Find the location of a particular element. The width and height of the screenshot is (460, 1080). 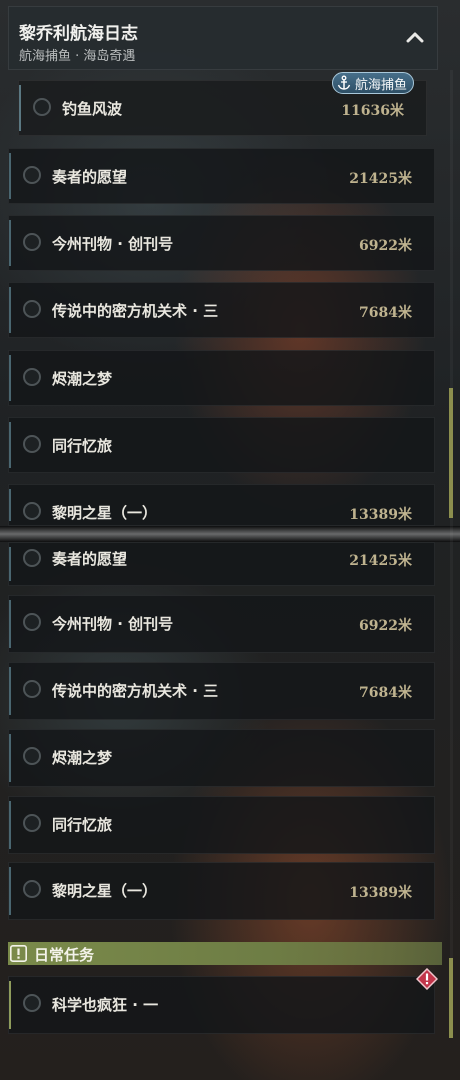

page-subtitle: 航海捕鱼 · 海岛奇遇 is located at coordinates (77, 56).